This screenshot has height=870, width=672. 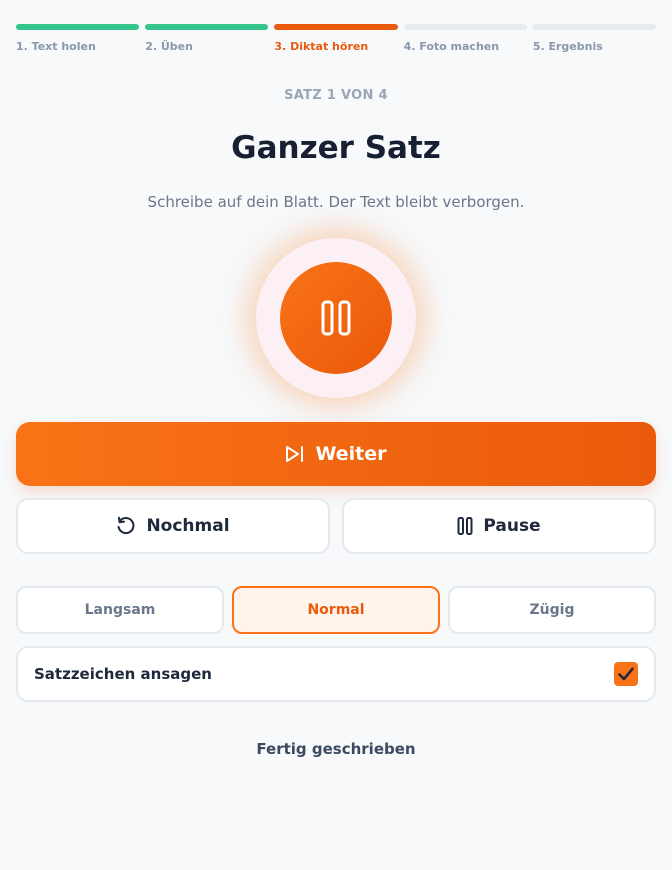 I want to click on skip-forward-icon, so click(x=295, y=454).